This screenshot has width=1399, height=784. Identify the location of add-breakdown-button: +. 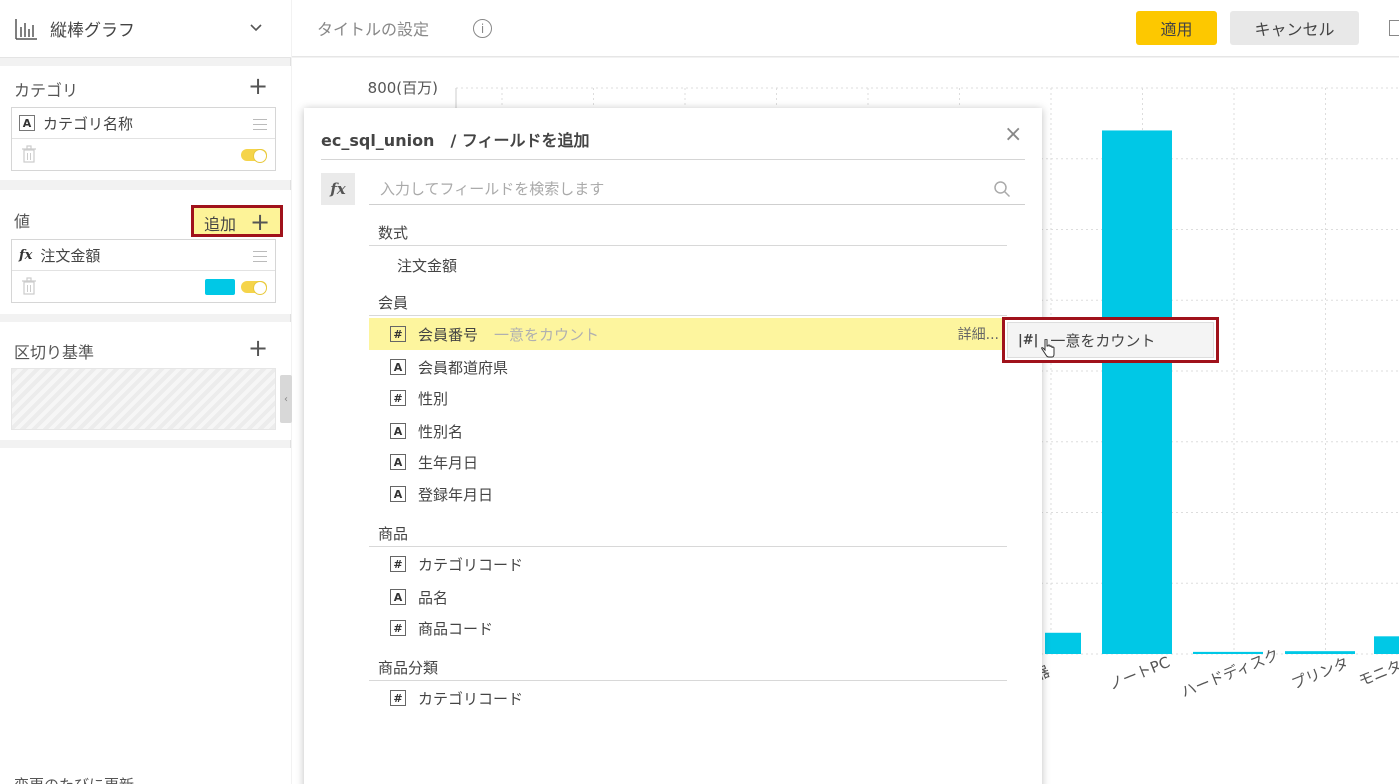
(258, 348).